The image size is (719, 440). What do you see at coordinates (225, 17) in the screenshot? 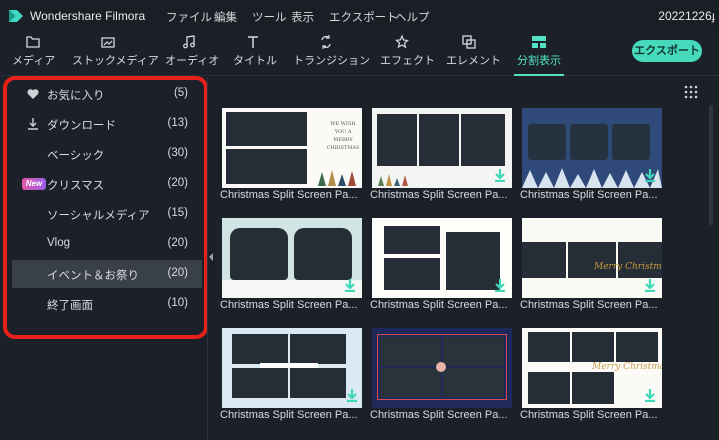
I see `menu-edit: 編集` at bounding box center [225, 17].